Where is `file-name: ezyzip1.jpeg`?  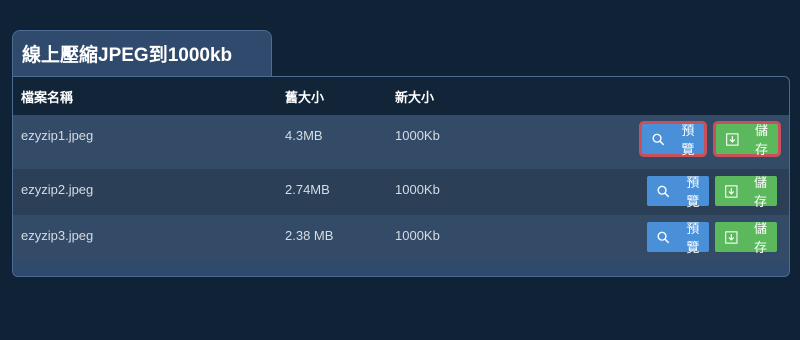 file-name: ezyzip1.jpeg is located at coordinates (145, 142).